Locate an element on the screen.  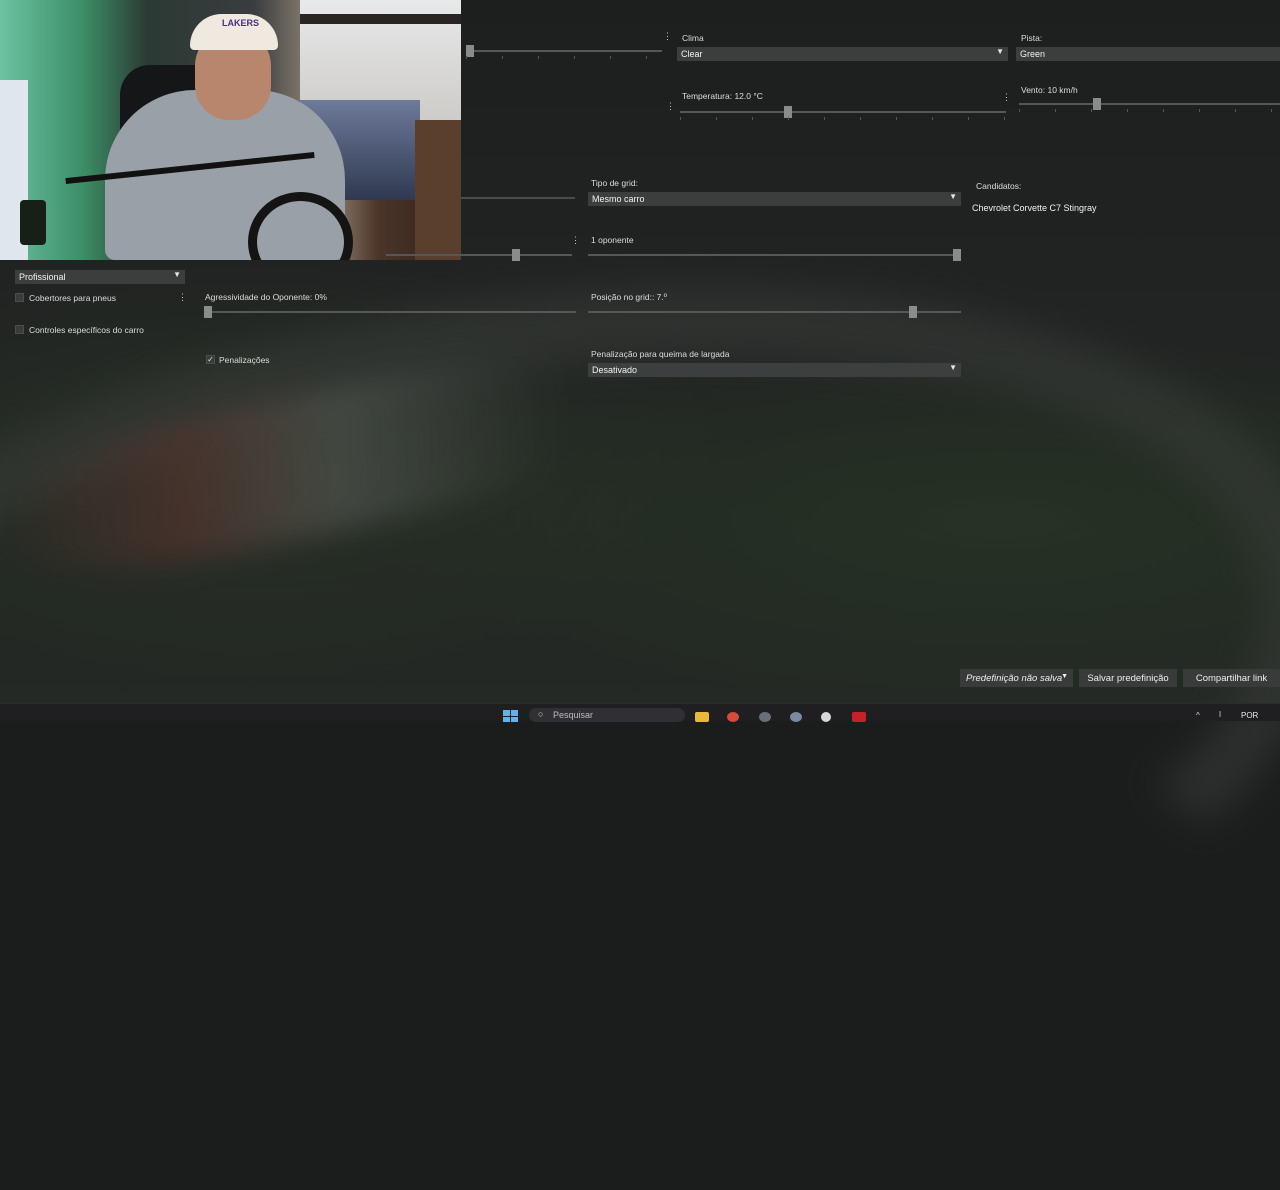
top-left-slider is located at coordinates (564, 52).